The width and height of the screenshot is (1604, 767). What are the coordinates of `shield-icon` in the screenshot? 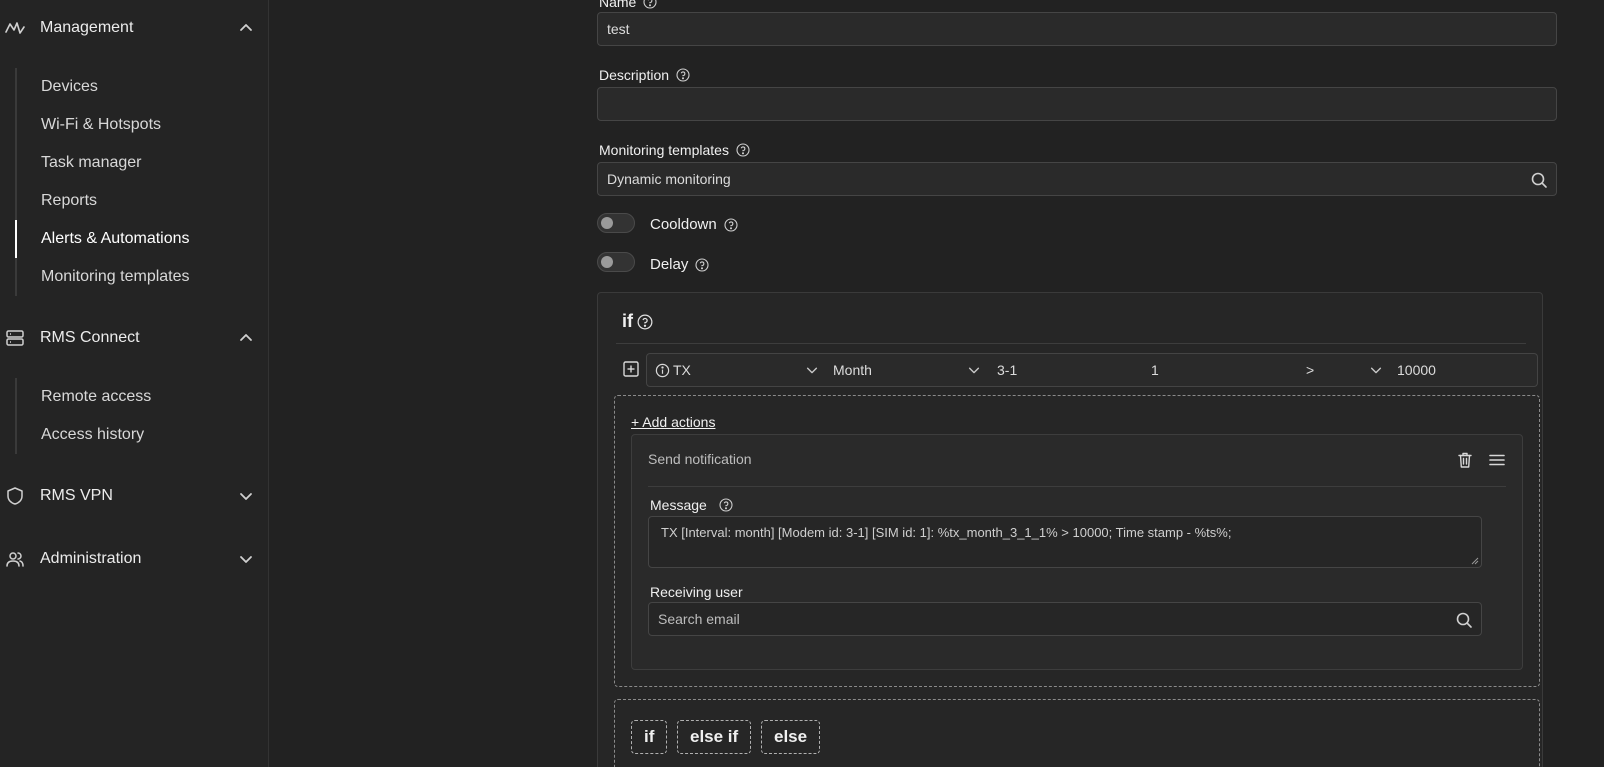 It's located at (15, 496).